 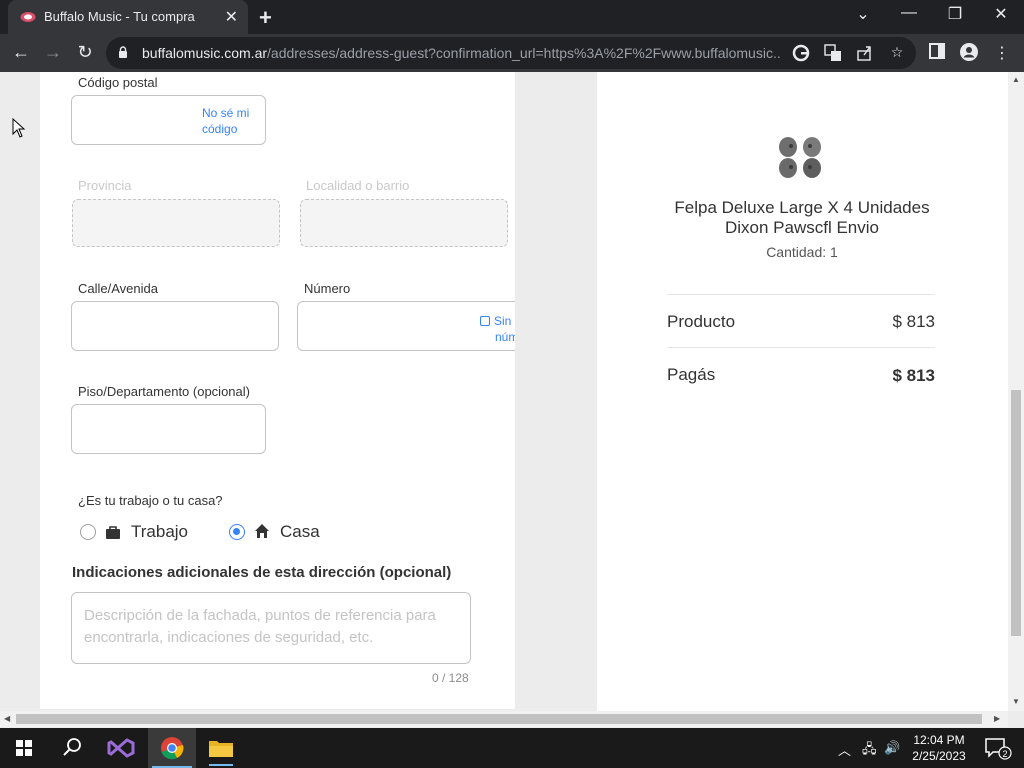 I want to click on translate-icon, so click(x=833, y=53).